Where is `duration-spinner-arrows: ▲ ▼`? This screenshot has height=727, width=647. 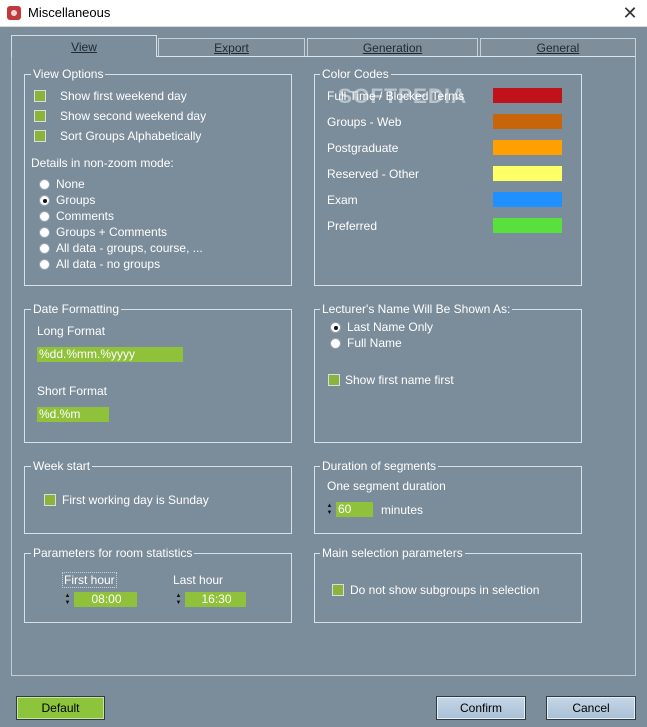 duration-spinner-arrows: ▲ ▼ is located at coordinates (329, 510).